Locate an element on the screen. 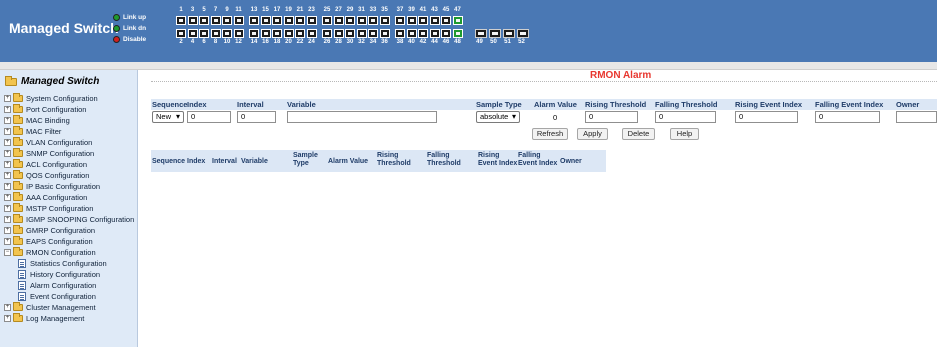  sidebar-item: + MAC Binding is located at coordinates (69, 120).